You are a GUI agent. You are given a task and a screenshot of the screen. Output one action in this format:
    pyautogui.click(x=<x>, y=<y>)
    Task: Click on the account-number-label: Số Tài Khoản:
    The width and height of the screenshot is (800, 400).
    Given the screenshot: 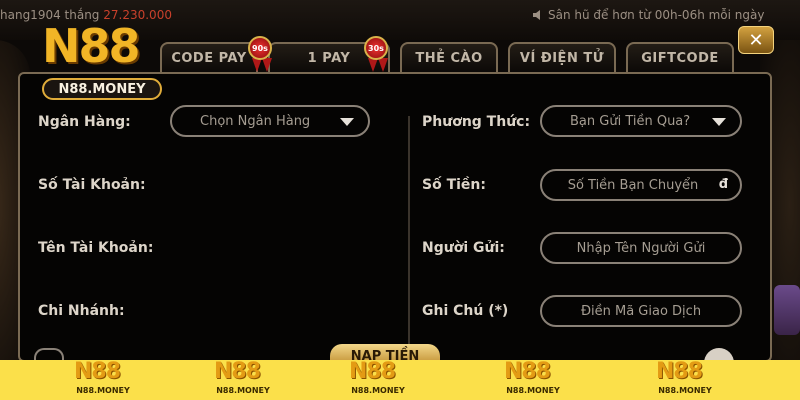 What is the action you would take?
    pyautogui.click(x=92, y=185)
    